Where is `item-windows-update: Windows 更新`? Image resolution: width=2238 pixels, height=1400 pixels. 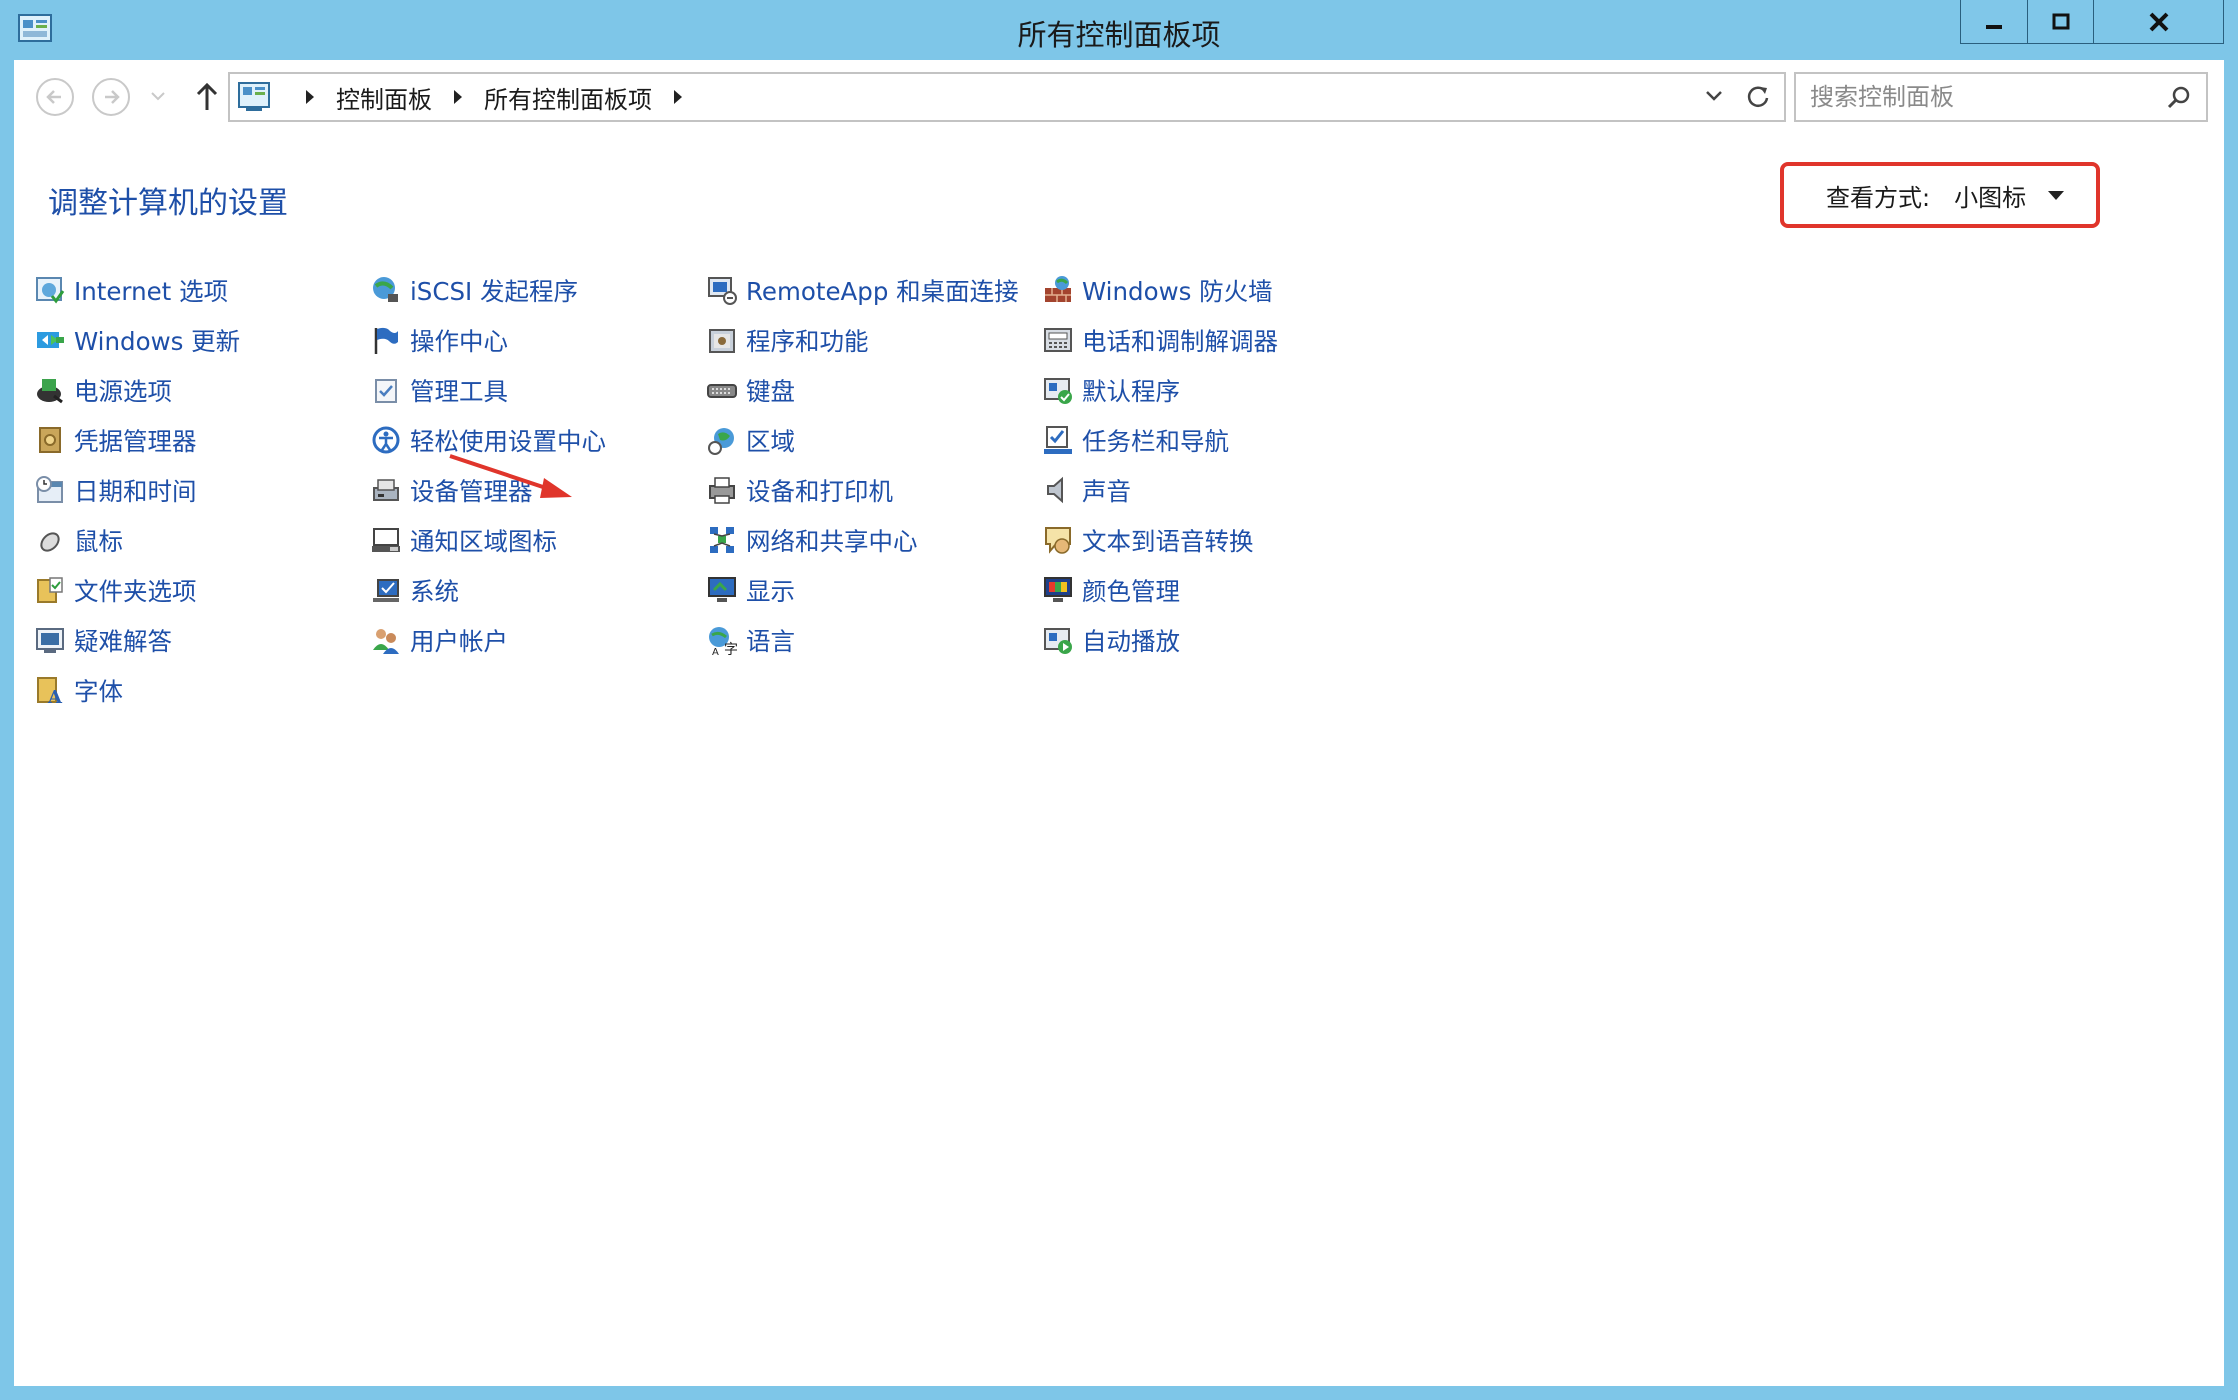
item-windows-update: Windows 更新 is located at coordinates (137, 340).